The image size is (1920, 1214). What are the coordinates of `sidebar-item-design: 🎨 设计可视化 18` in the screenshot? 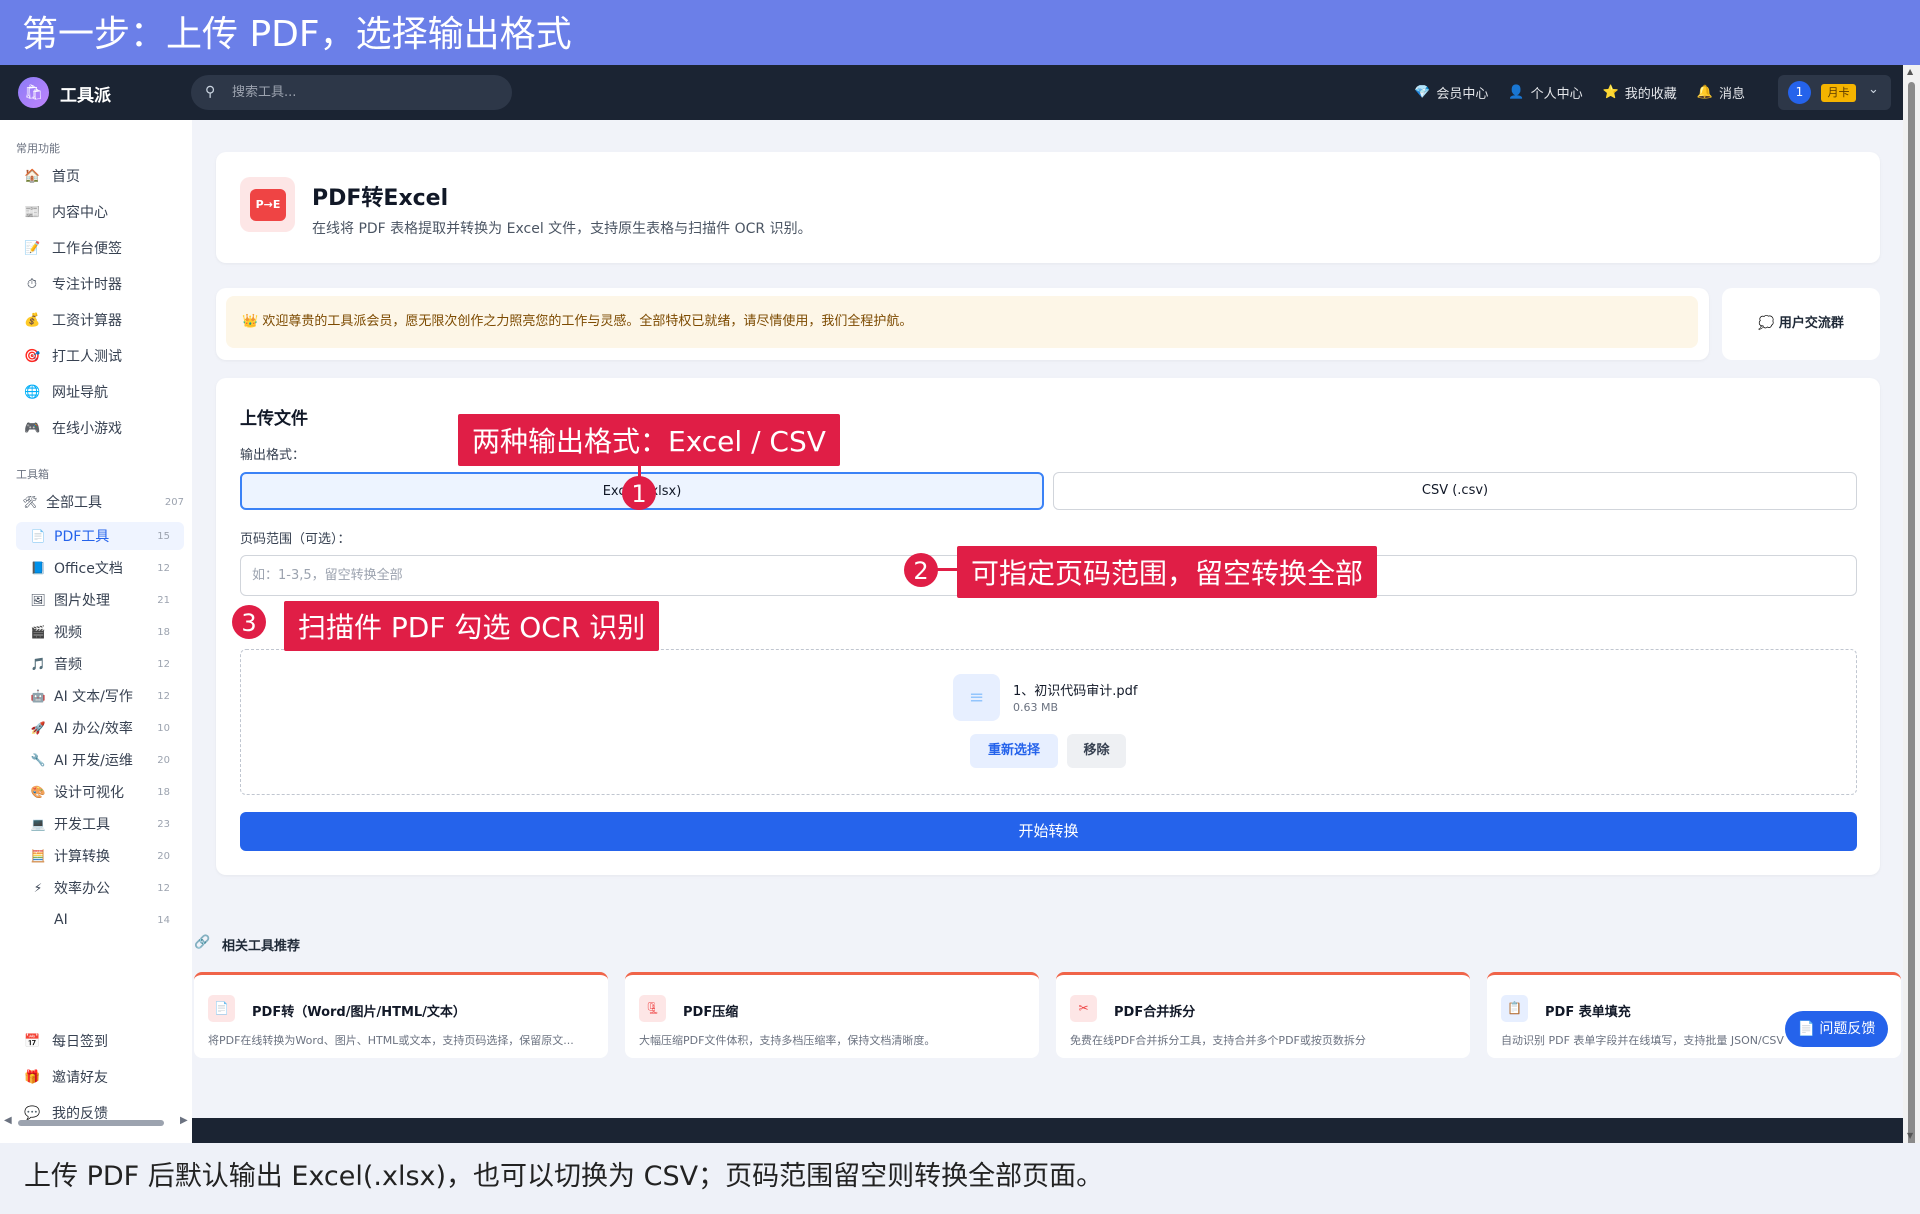 It's located at (100, 792).